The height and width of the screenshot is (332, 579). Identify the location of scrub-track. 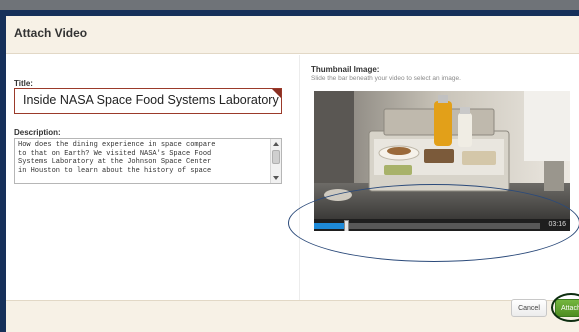
(443, 226).